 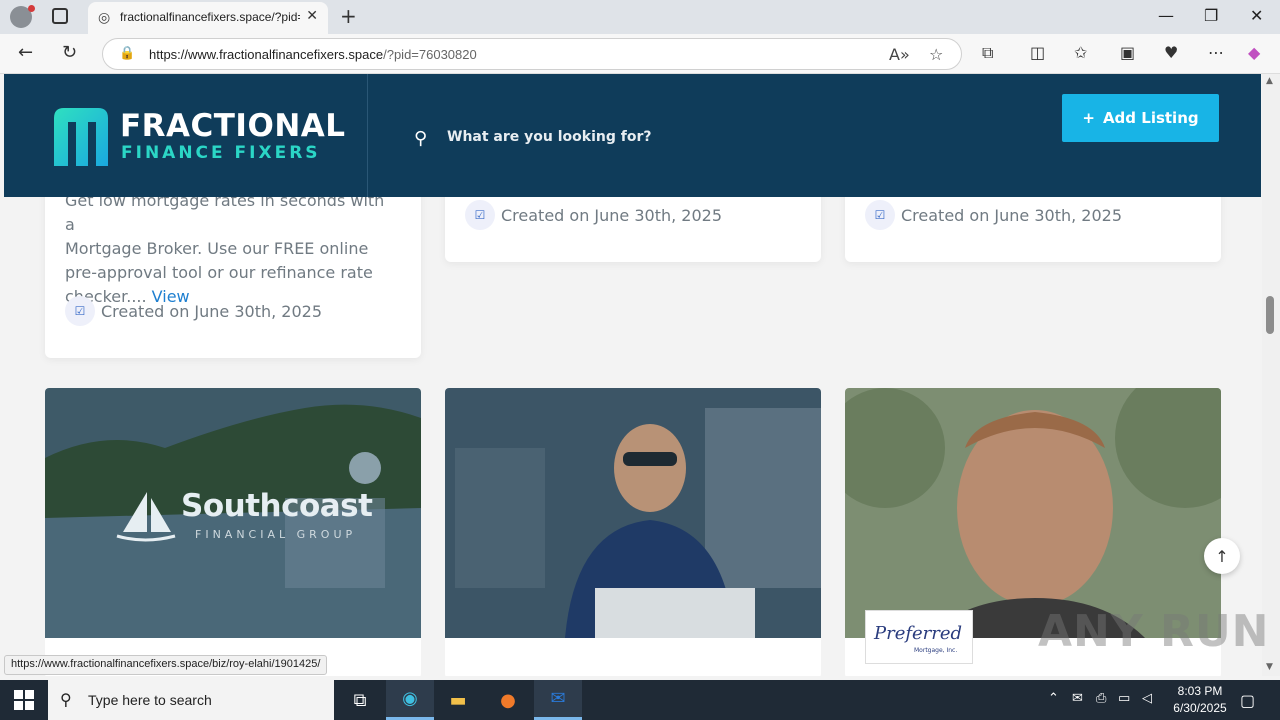 What do you see at coordinates (277, 506) in the screenshot?
I see `southcoast-name: Southcoast` at bounding box center [277, 506].